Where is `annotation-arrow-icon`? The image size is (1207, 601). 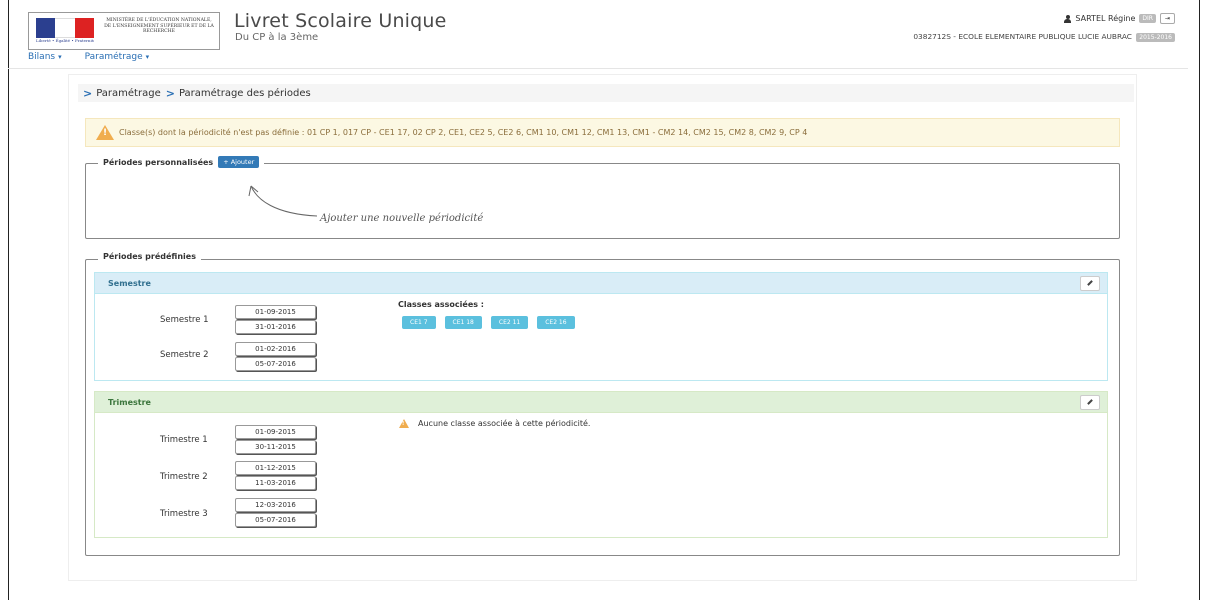
annotation-arrow-icon is located at coordinates (283, 201).